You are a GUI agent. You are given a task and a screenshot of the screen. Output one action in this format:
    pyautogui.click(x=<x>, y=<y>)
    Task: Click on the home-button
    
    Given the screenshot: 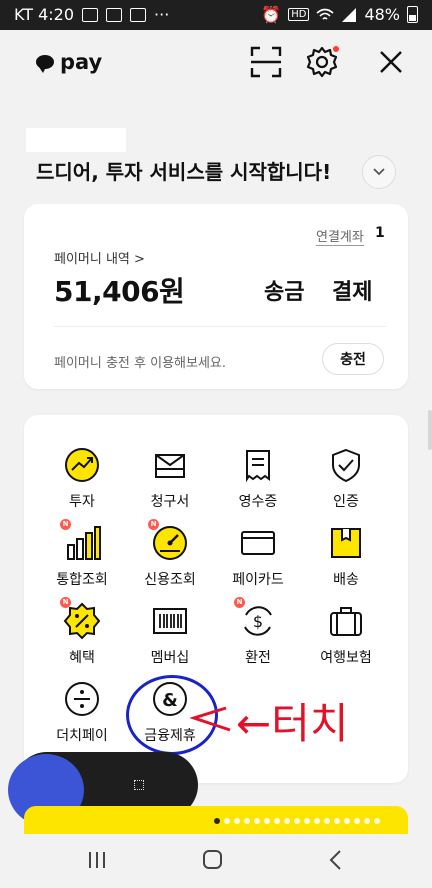 What is the action you would take?
    pyautogui.click(x=213, y=860)
    